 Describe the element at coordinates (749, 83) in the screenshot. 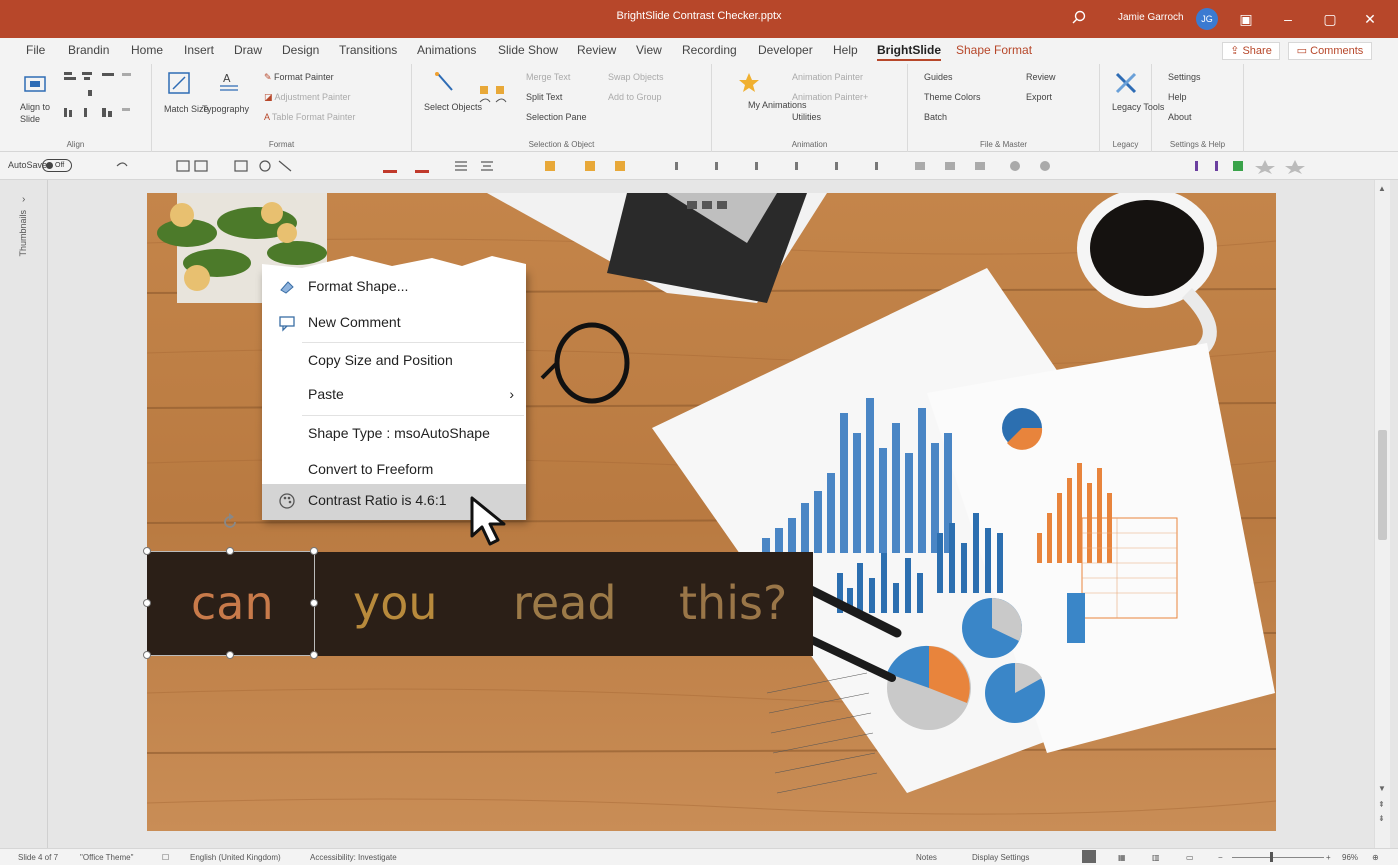

I see `star-icon` at that location.